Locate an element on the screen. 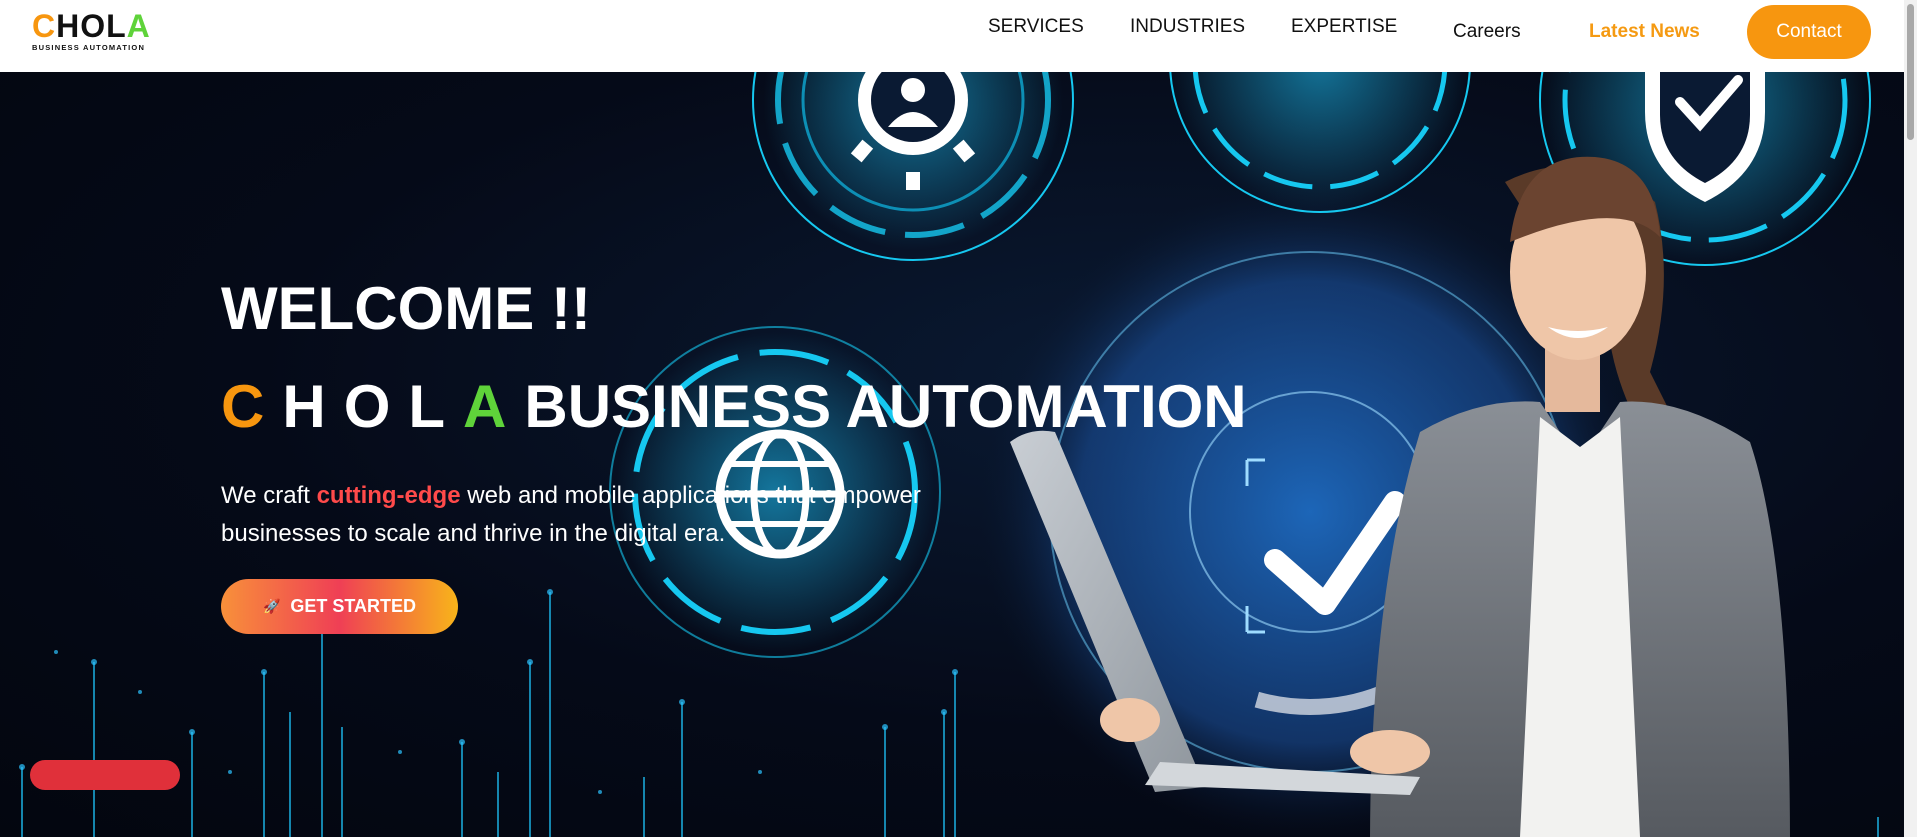 The width and height of the screenshot is (1917, 837). brand-letter-o: O is located at coordinates (367, 406).